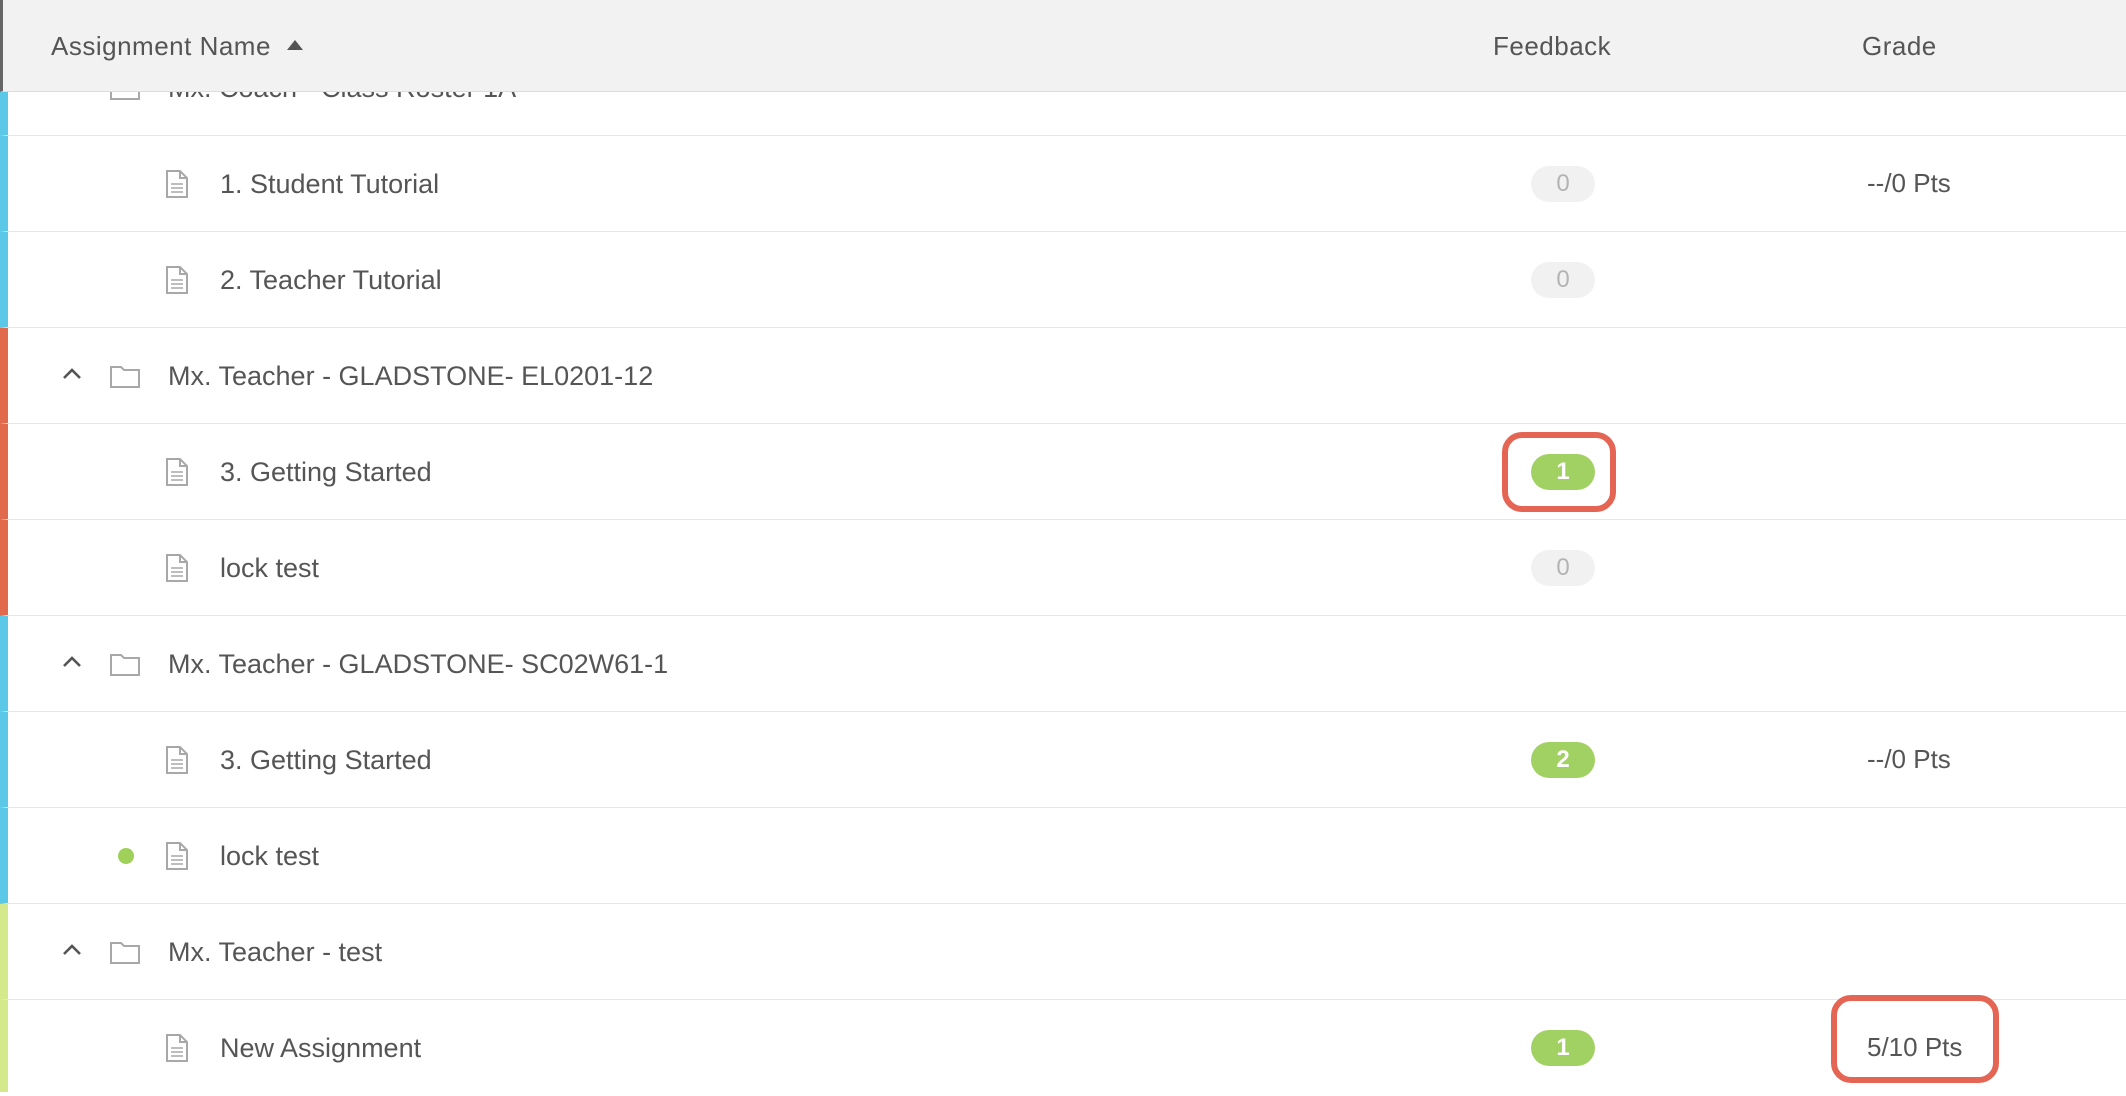 The height and width of the screenshot is (1096, 2126). I want to click on assignment-name: 1. Student Tutorial, so click(329, 184).